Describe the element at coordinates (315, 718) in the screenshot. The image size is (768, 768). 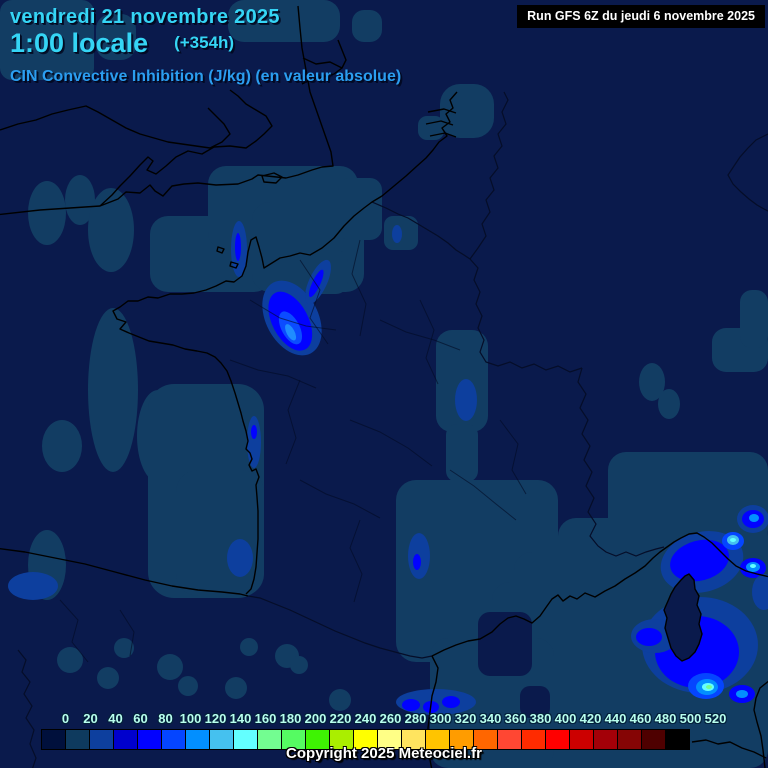
I see `legend-value-label: 200` at that location.